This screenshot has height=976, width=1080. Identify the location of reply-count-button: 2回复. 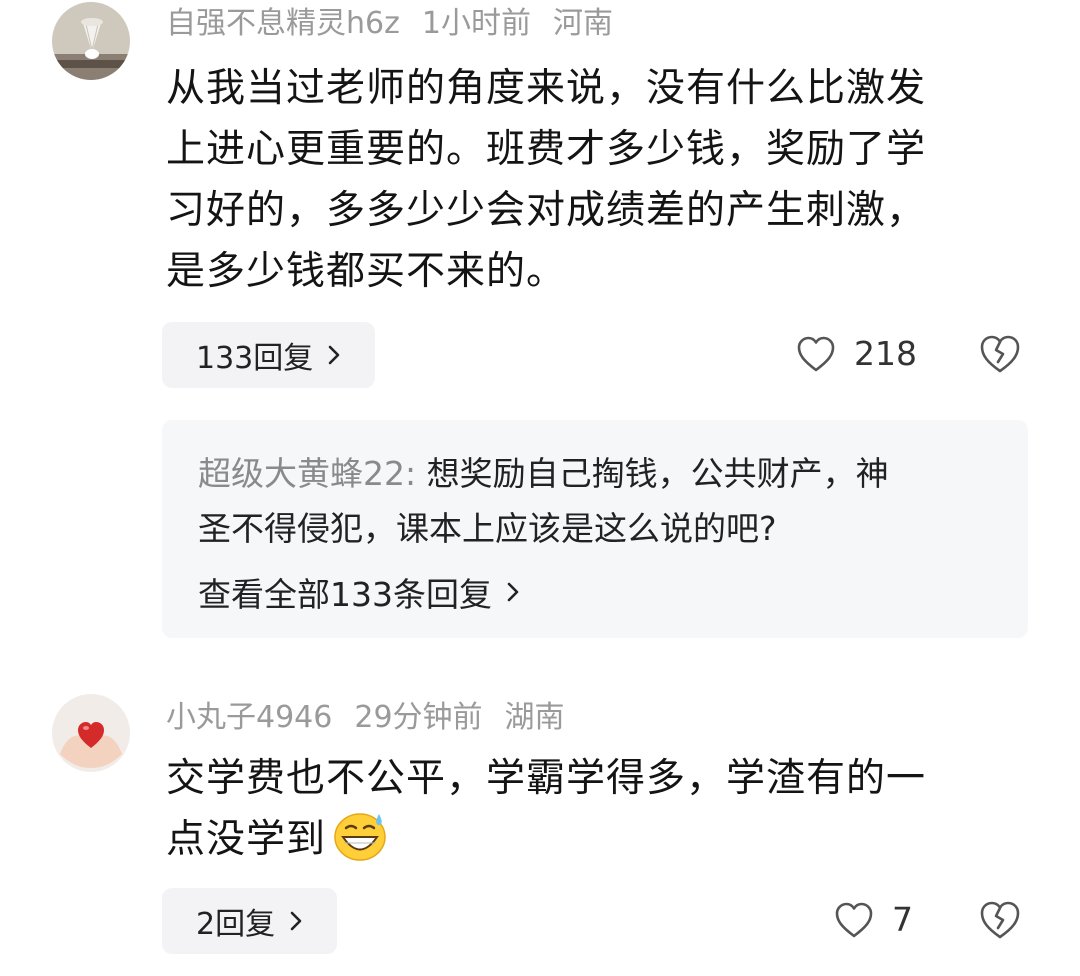
(250, 921).